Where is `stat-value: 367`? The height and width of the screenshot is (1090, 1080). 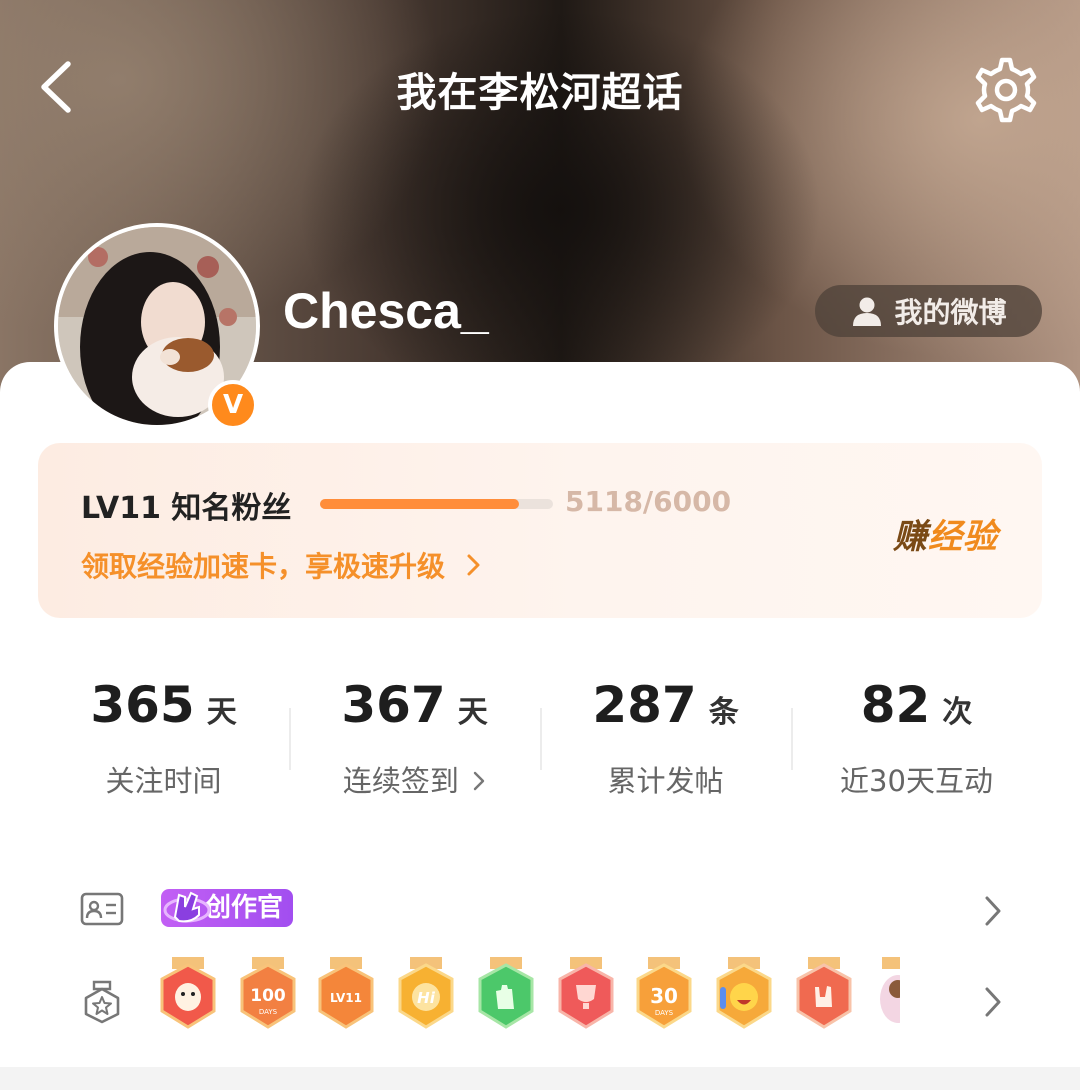 stat-value: 367 is located at coordinates (393, 705).